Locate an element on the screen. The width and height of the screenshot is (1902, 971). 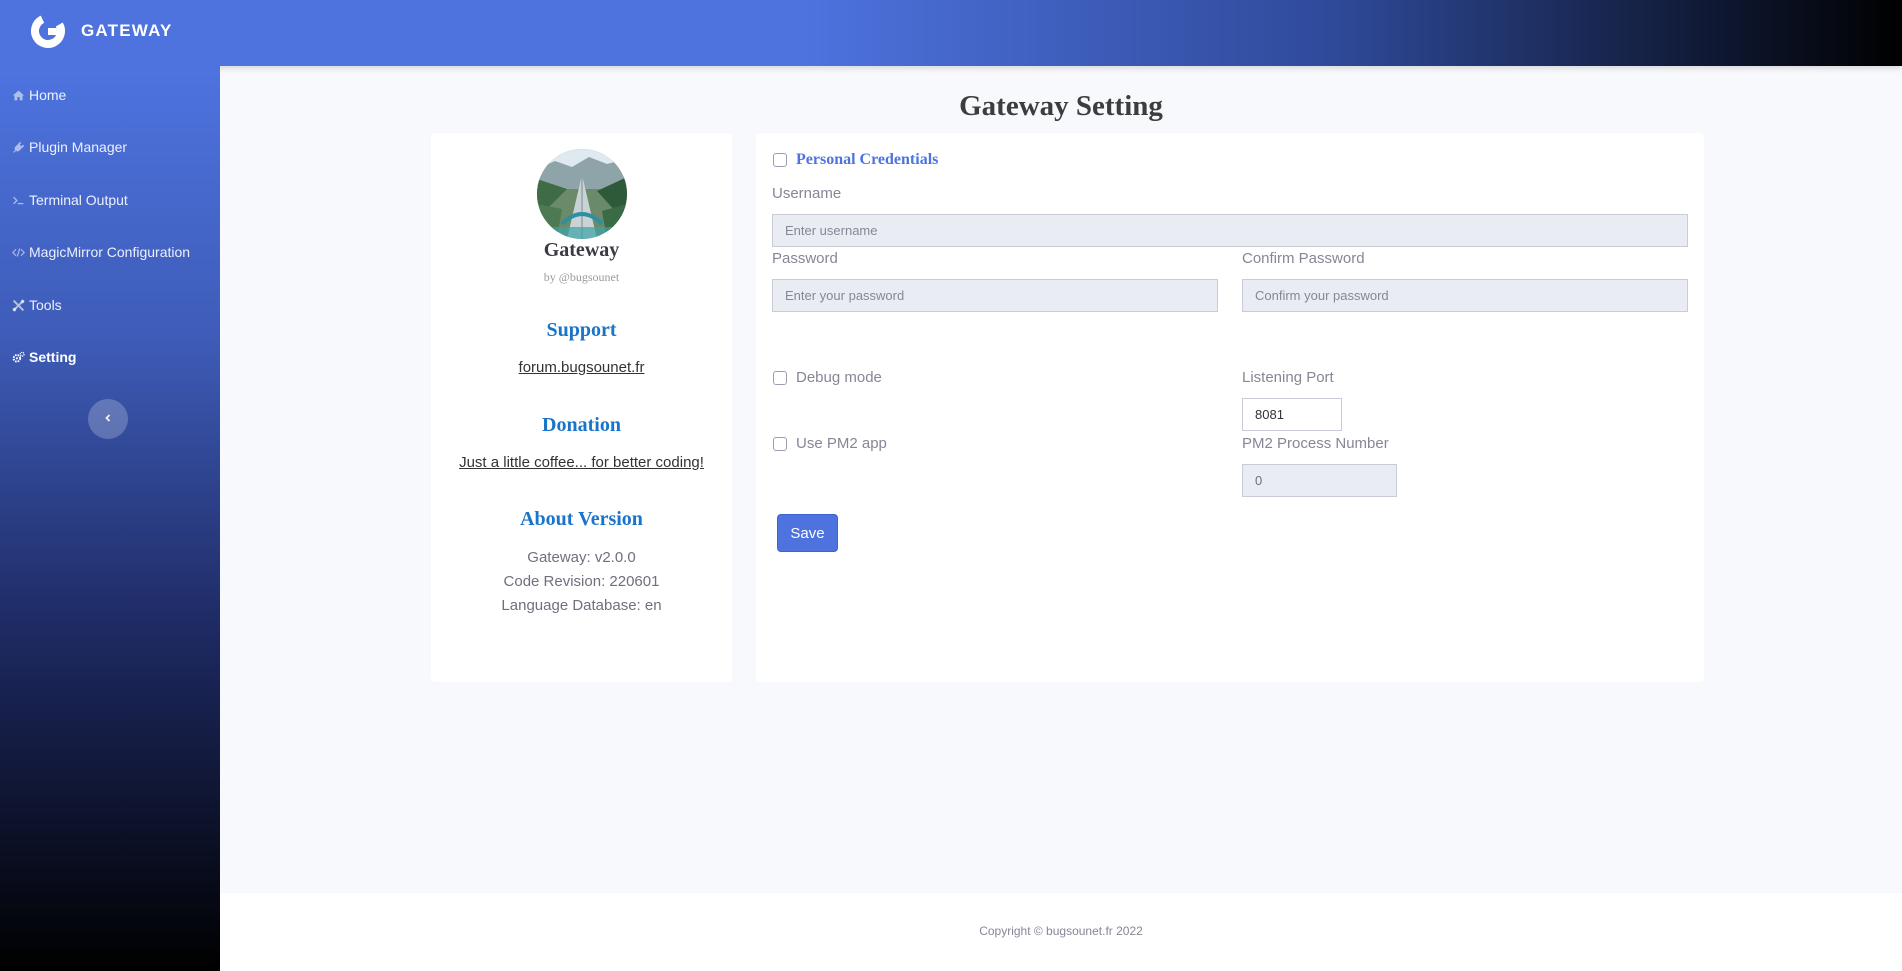
copyright-text: Copyright © bugsounet.fr 2022 is located at coordinates (1061, 931).